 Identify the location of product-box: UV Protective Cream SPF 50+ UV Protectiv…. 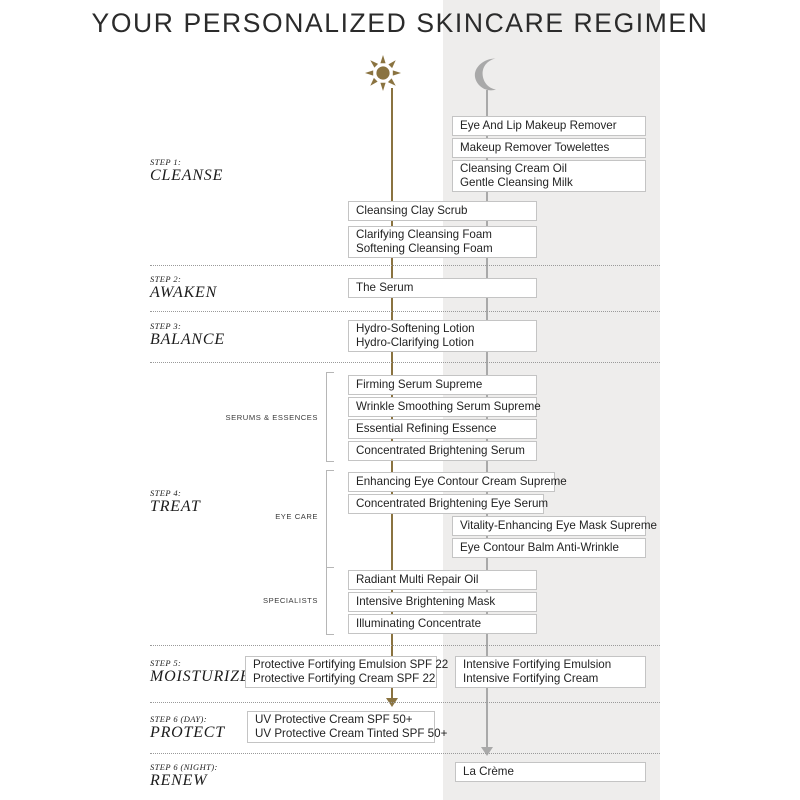
(347, 727).